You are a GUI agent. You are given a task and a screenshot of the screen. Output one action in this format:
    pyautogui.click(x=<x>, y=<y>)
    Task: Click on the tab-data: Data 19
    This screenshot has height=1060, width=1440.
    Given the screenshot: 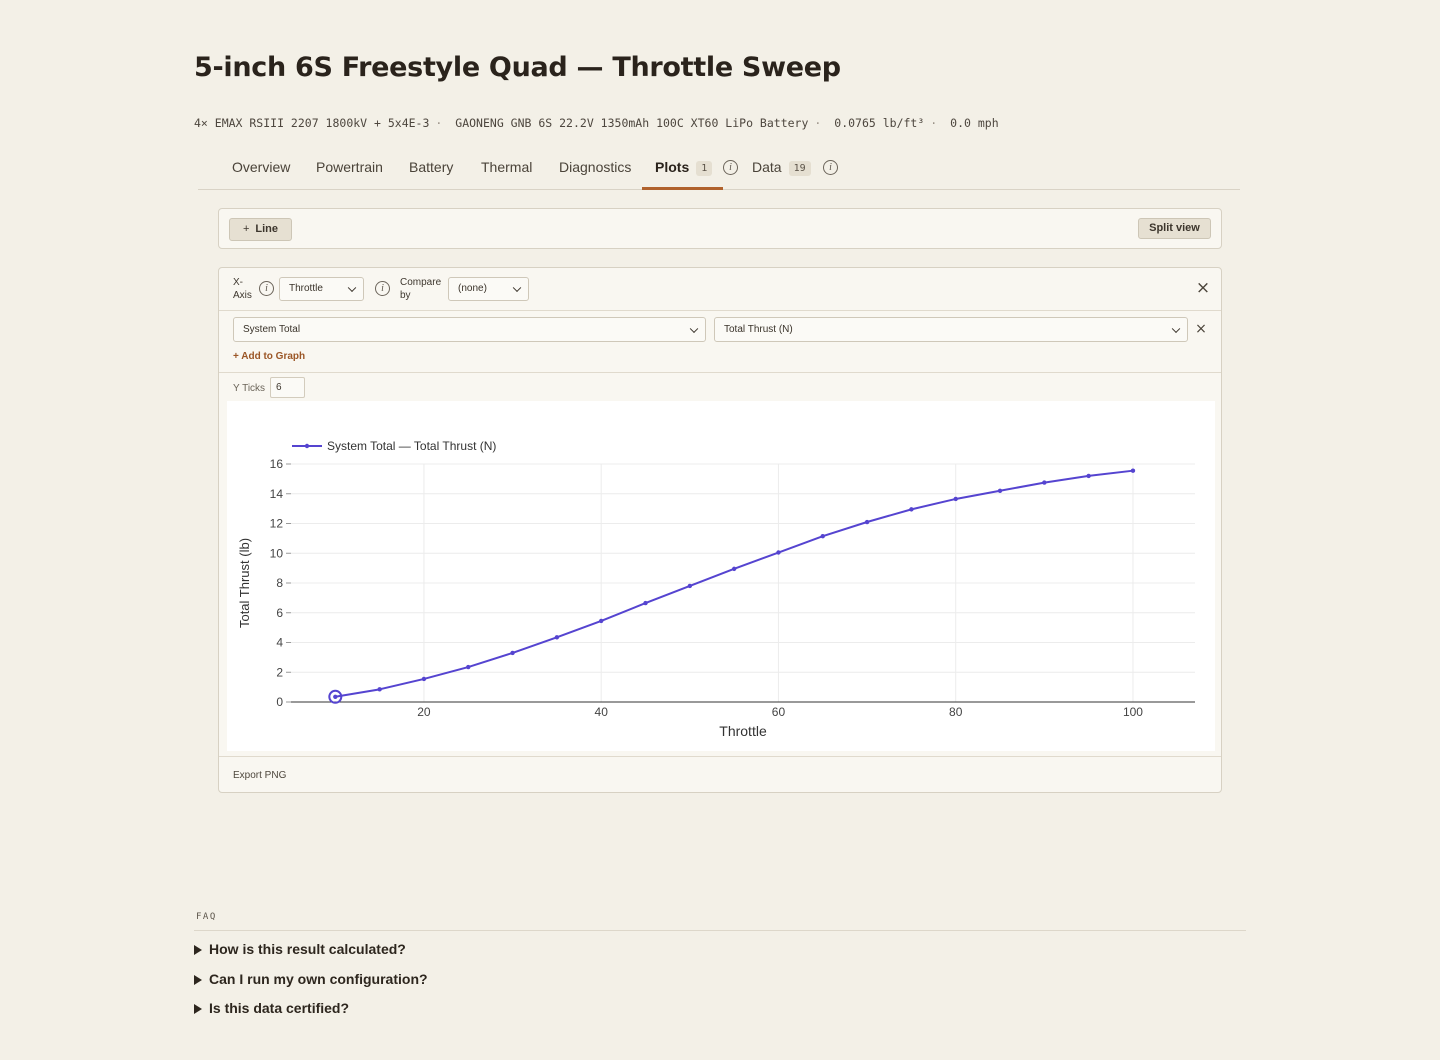 What is the action you would take?
    pyautogui.click(x=781, y=168)
    